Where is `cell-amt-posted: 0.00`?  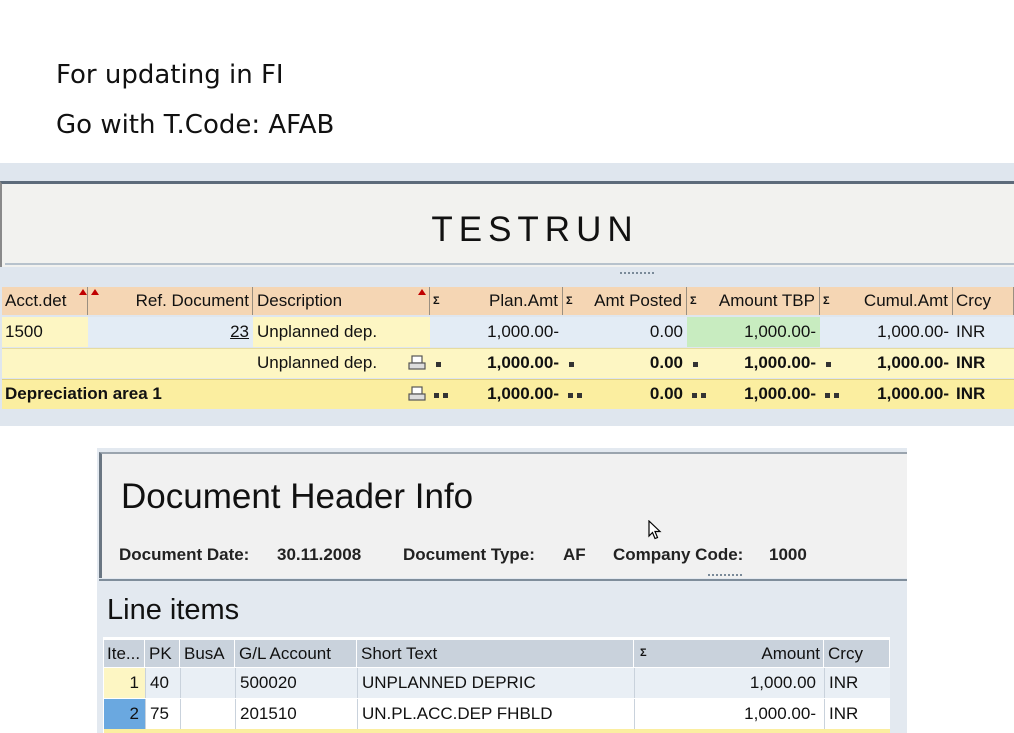 cell-amt-posted: 0.00 is located at coordinates (625, 332).